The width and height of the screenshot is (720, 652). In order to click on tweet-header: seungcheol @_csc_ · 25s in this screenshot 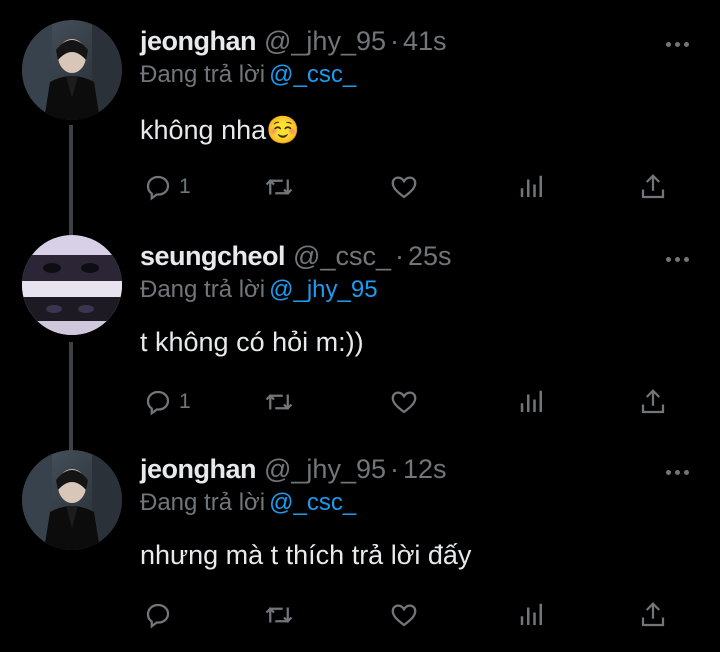, I will do `click(296, 256)`.